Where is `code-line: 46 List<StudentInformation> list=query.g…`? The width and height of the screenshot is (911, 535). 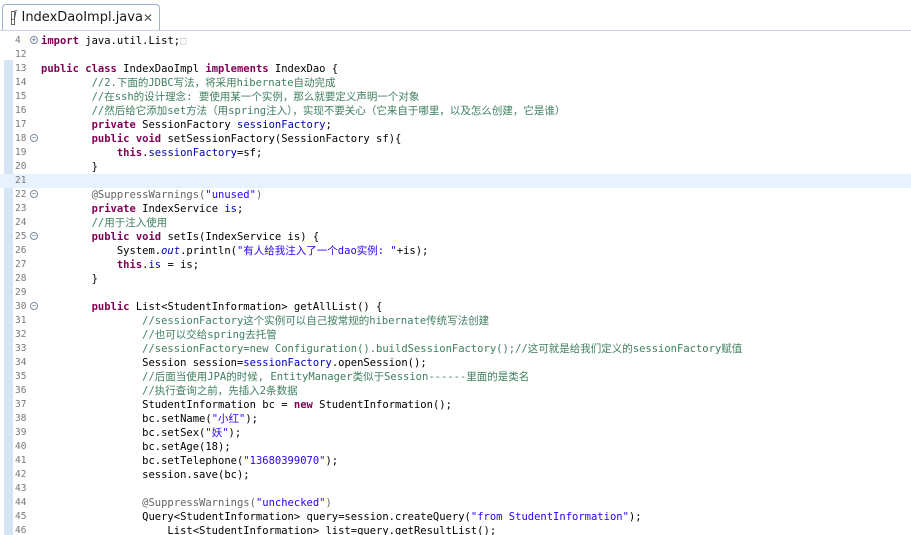 code-line: 46 List<StudentInformation> list=query.g… is located at coordinates (455, 529).